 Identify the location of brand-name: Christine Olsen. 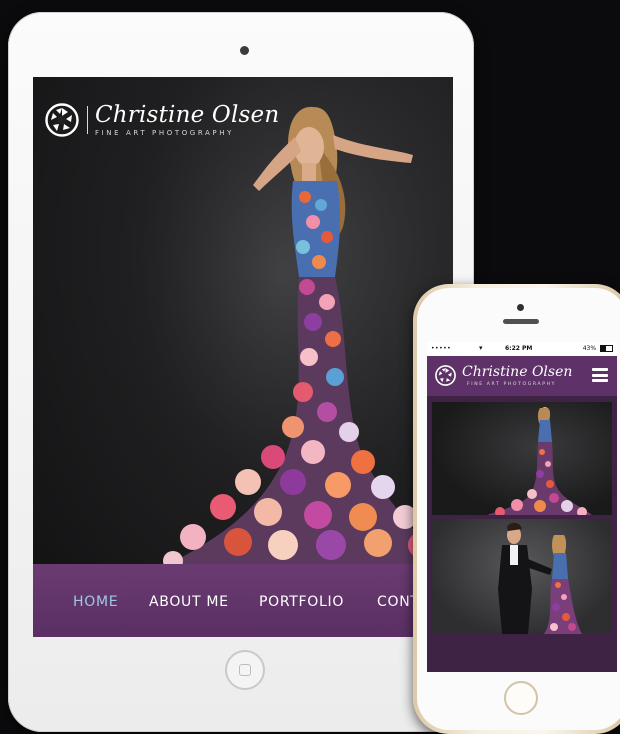
(187, 115).